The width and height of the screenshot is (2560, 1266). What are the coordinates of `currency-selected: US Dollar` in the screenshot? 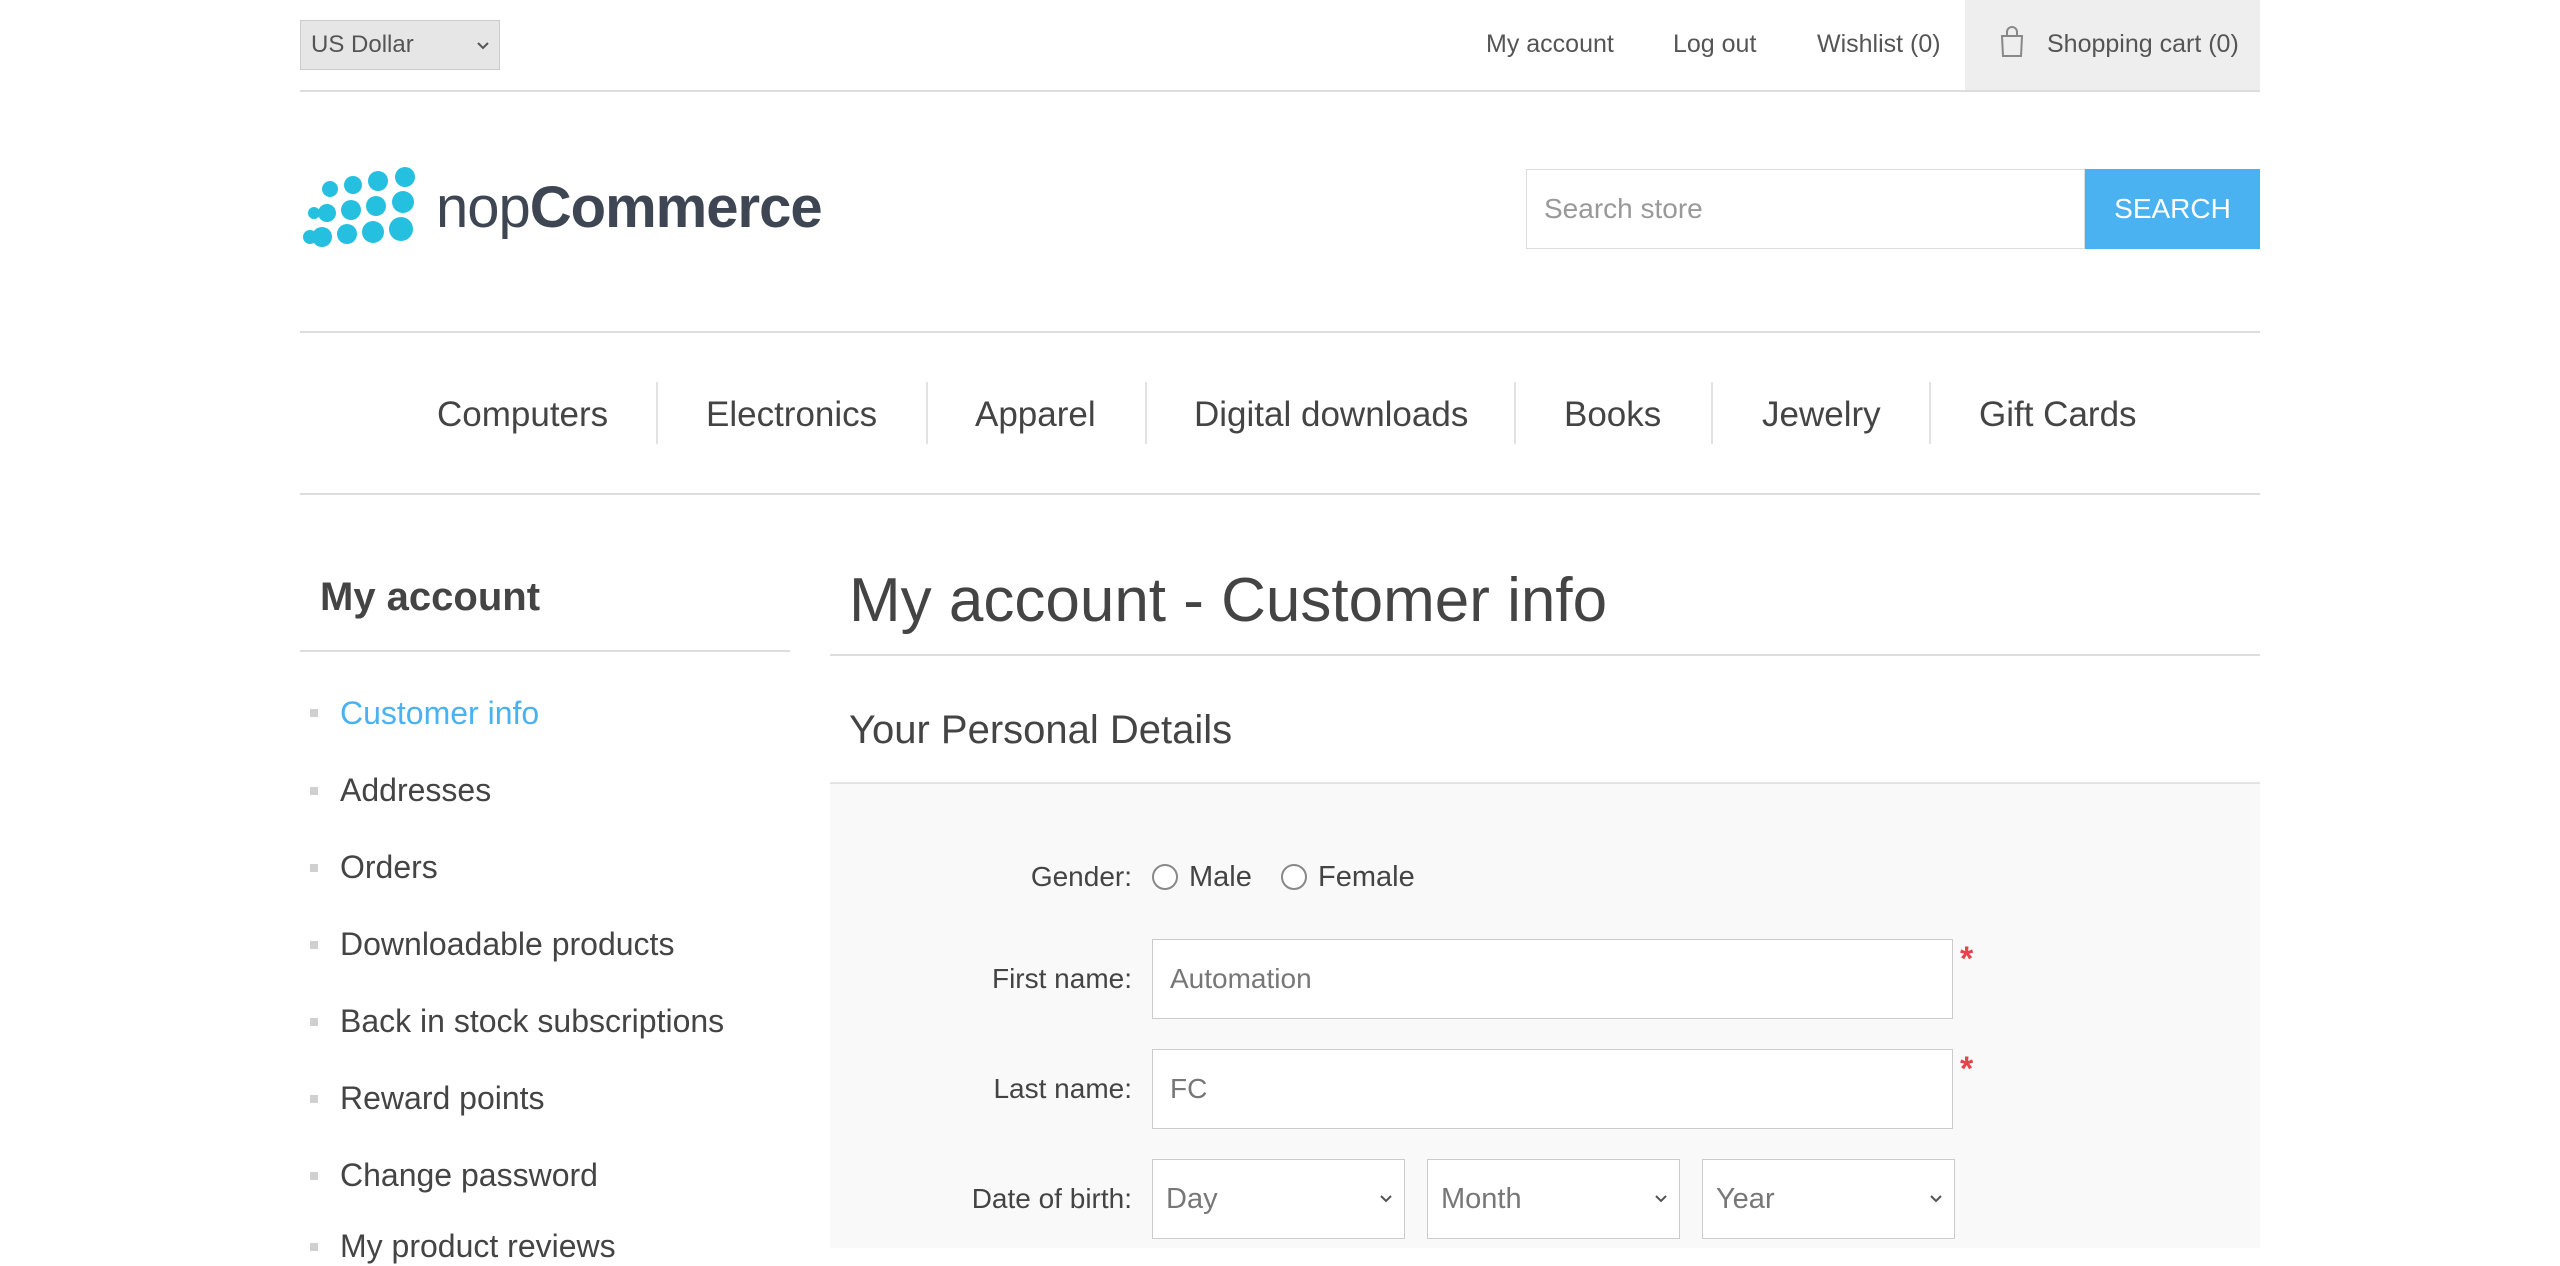 It's located at (362, 44).